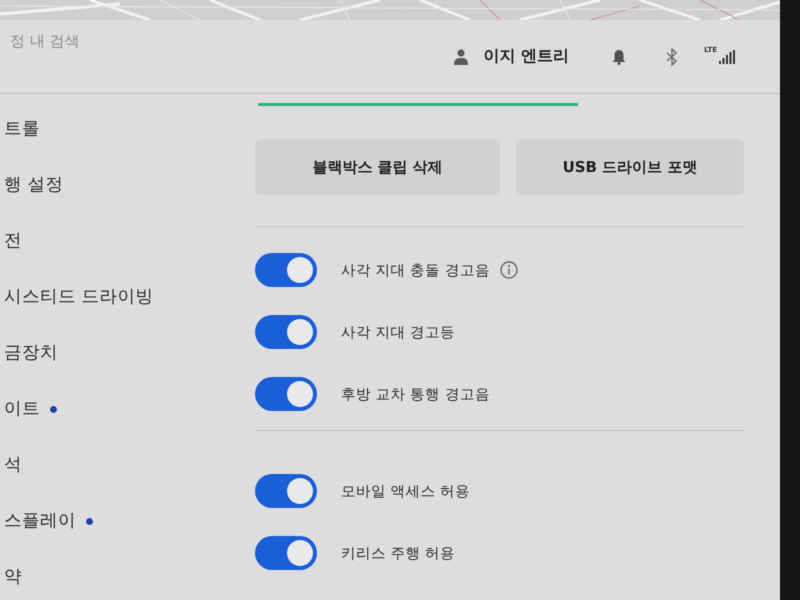 This screenshot has width=800, height=600. Describe the element at coordinates (79, 297) in the screenshot. I see `sidebar-item: 시스티드 드라이빙` at that location.